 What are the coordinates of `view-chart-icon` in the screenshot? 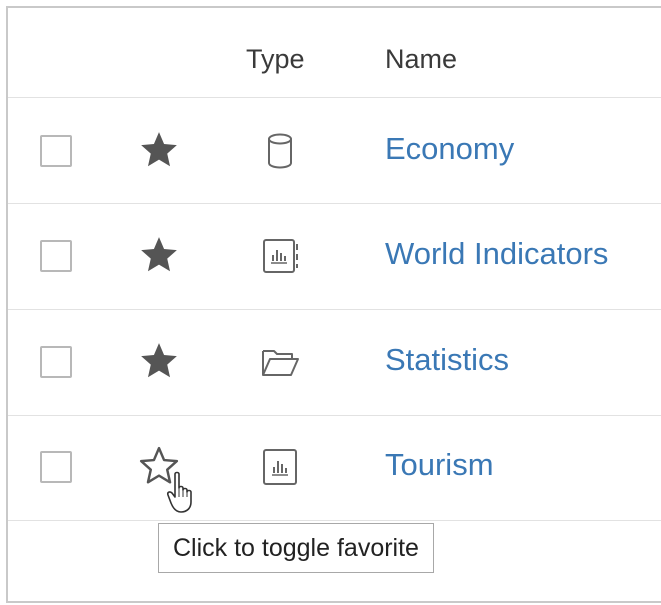 It's located at (280, 467).